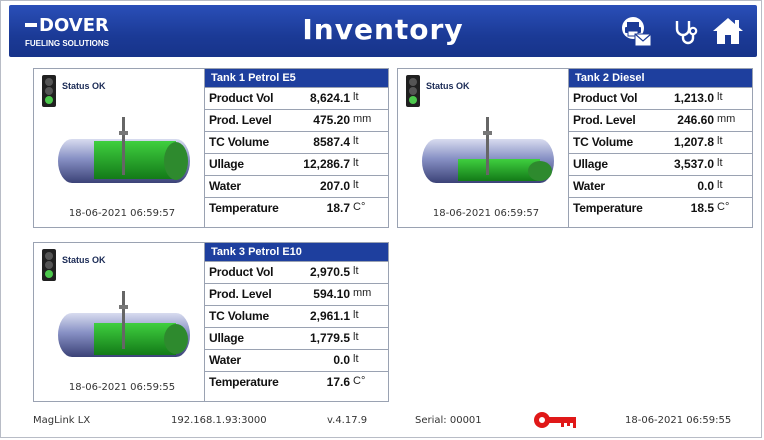 This screenshot has height=440, width=764. Describe the element at coordinates (296, 120) in the screenshot. I see `table-row: Prod. Level 475.20 mm` at that location.